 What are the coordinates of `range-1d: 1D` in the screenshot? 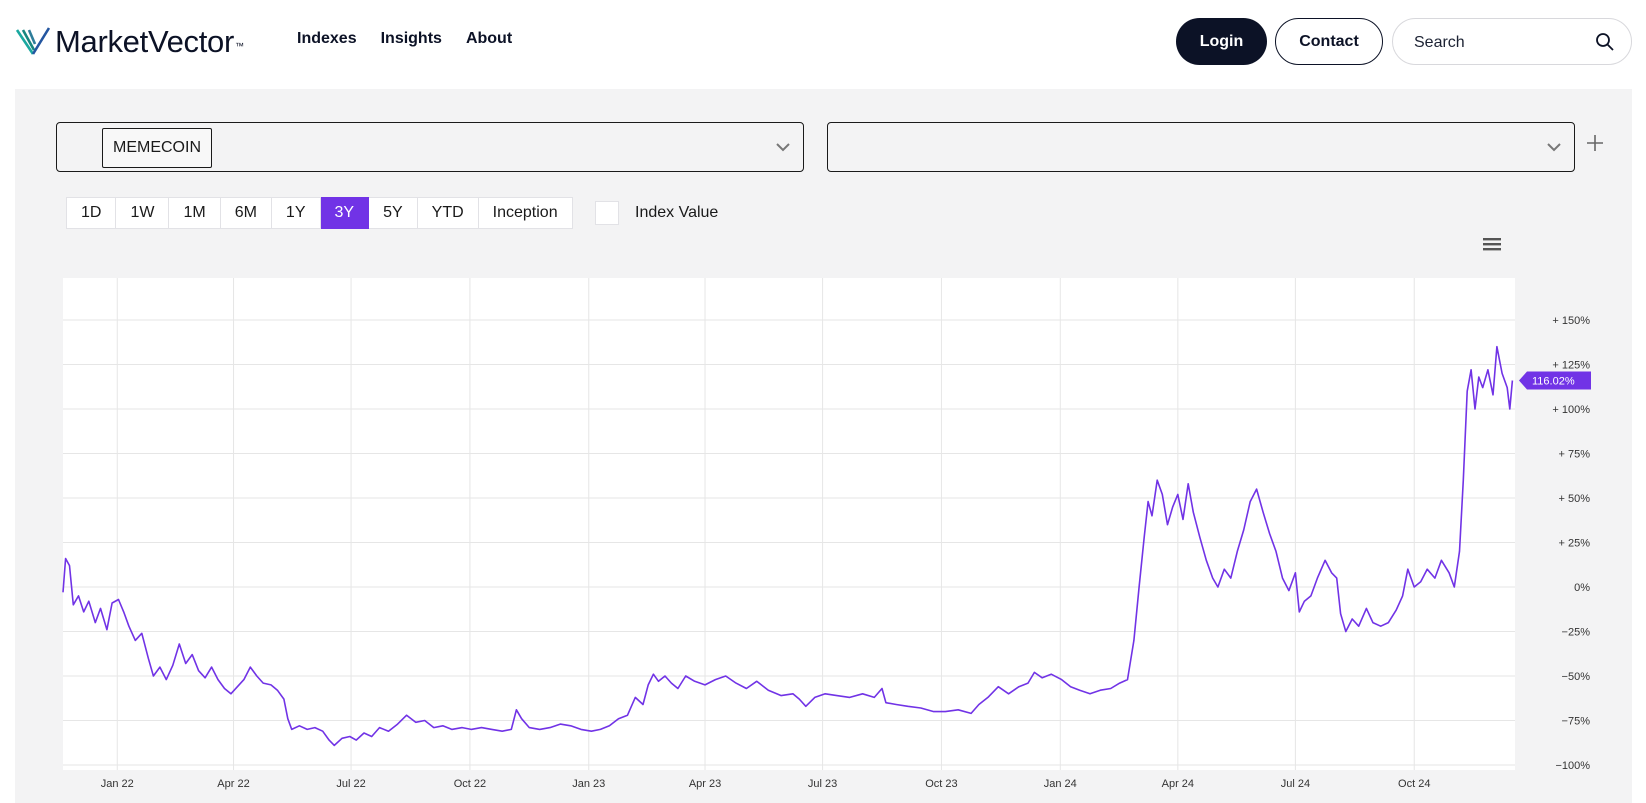 It's located at (91, 213).